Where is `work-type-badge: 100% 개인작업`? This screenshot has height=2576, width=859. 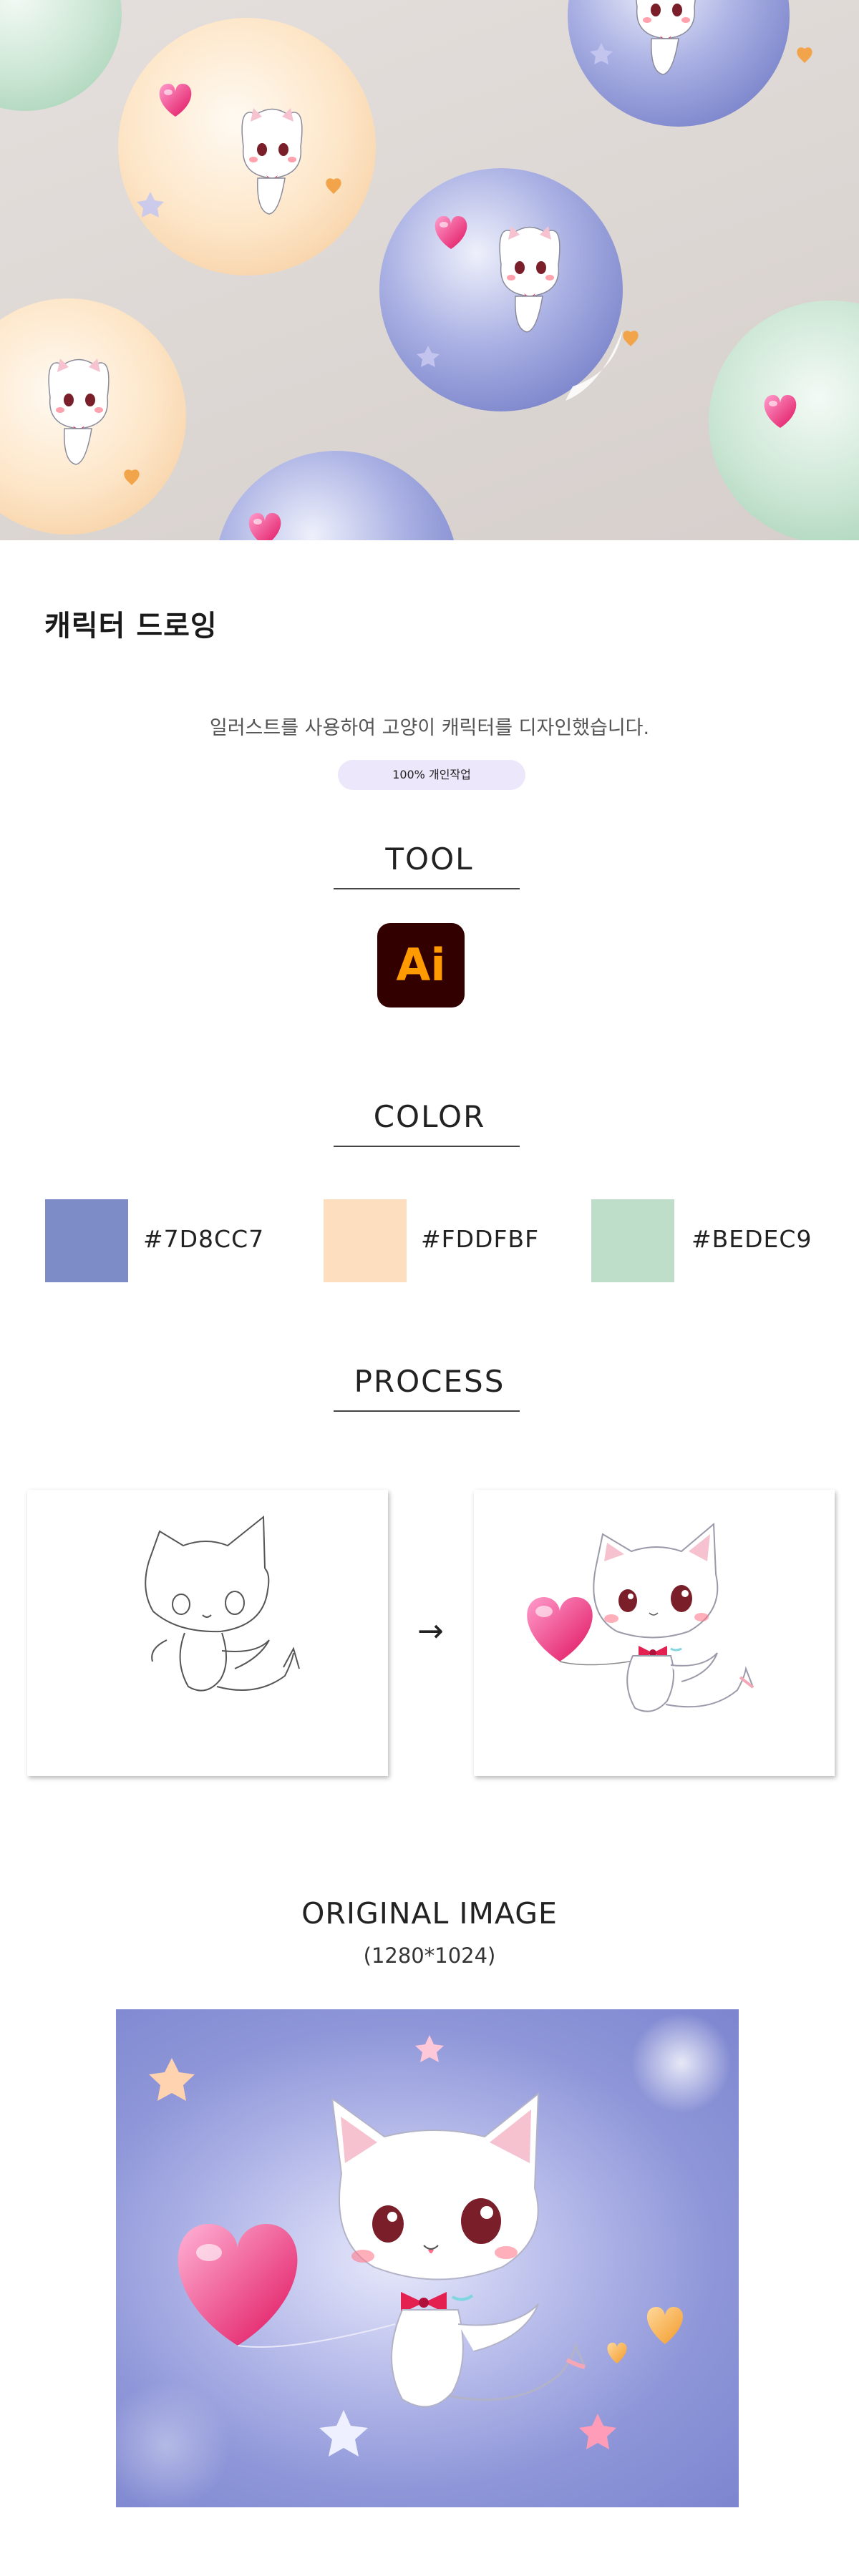
work-type-badge: 100% 개인작업 is located at coordinates (431, 775).